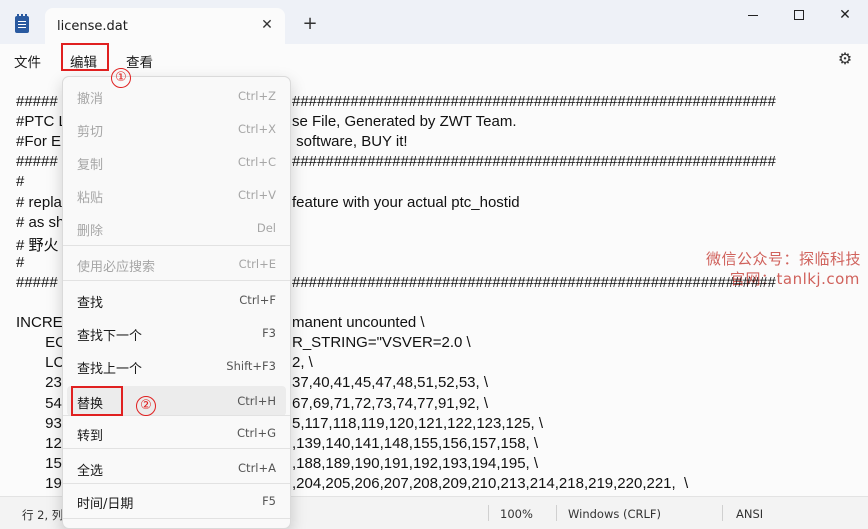  What do you see at coordinates (516, 514) in the screenshot?
I see `zoom-level: 100%` at bounding box center [516, 514].